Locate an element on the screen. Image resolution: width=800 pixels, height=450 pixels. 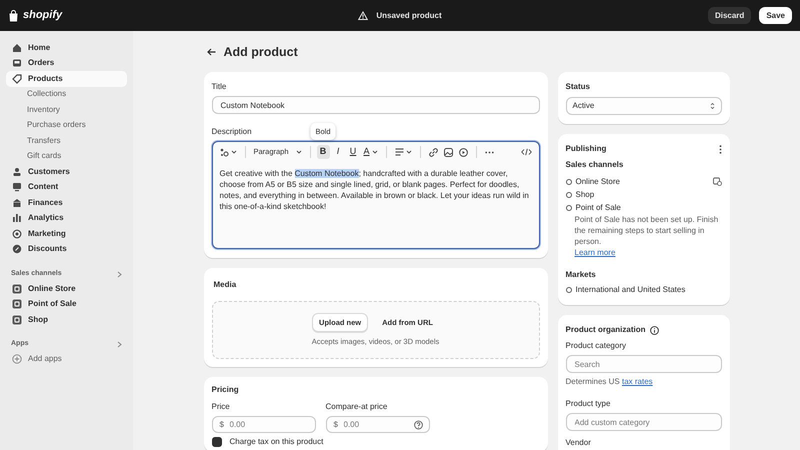
person-icon is located at coordinates (17, 171).